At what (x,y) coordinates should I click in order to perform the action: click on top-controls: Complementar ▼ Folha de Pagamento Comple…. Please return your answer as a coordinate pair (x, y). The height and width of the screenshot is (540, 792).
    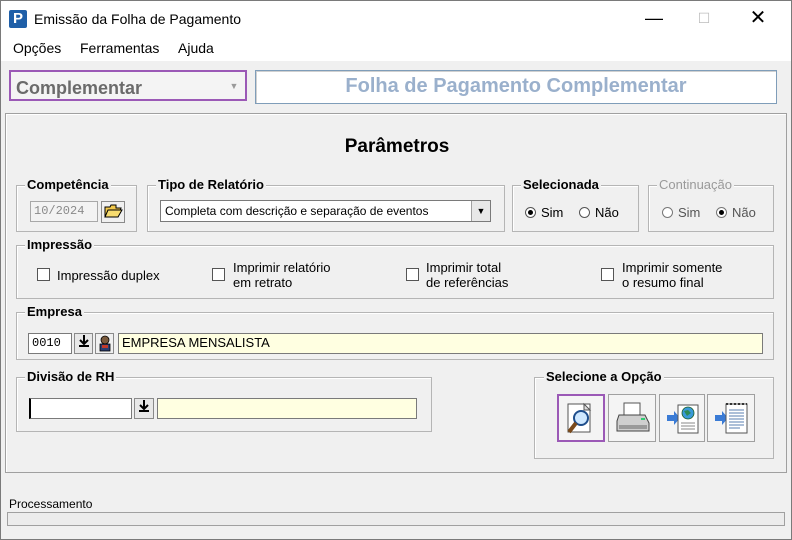
    Looking at the image, I should click on (396, 86).